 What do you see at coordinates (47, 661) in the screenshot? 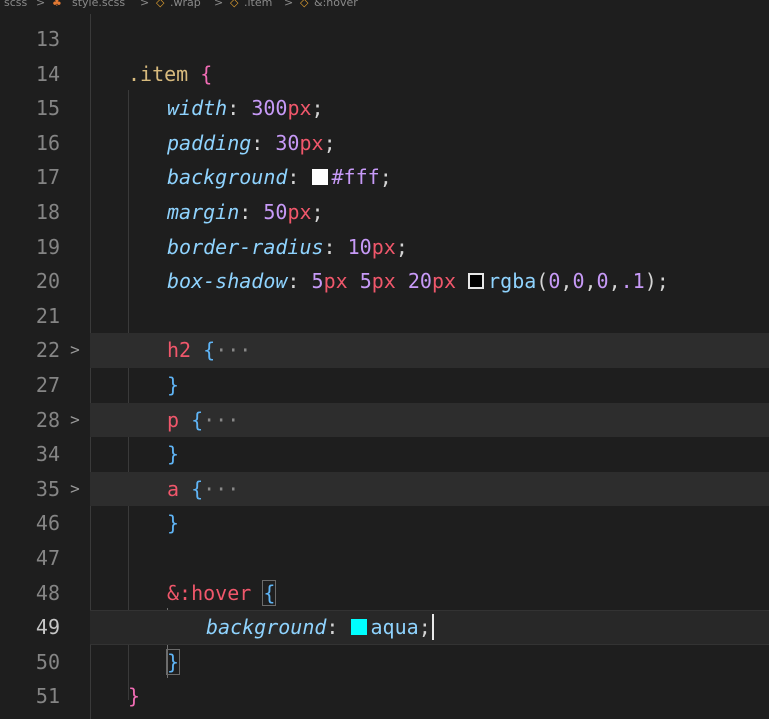
I see `line-number: 50` at bounding box center [47, 661].